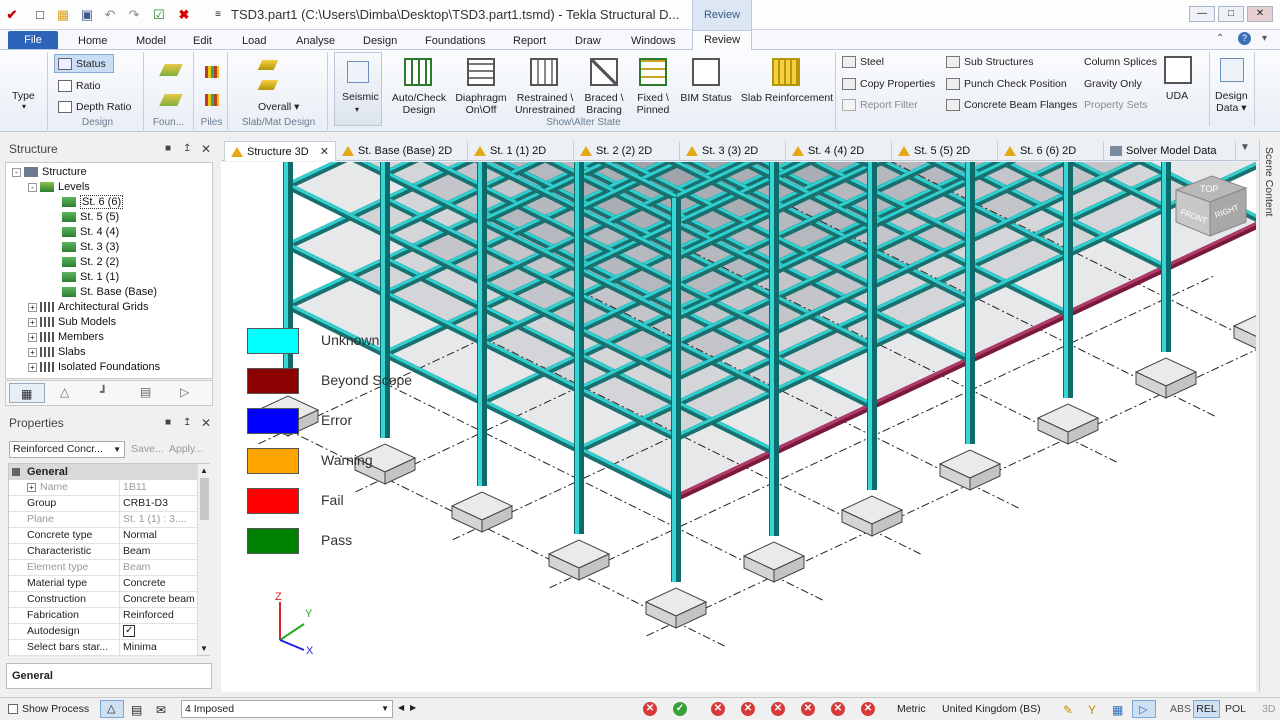  Describe the element at coordinates (680, 709) in the screenshot. I see `status-ok-icon: ✓` at that location.